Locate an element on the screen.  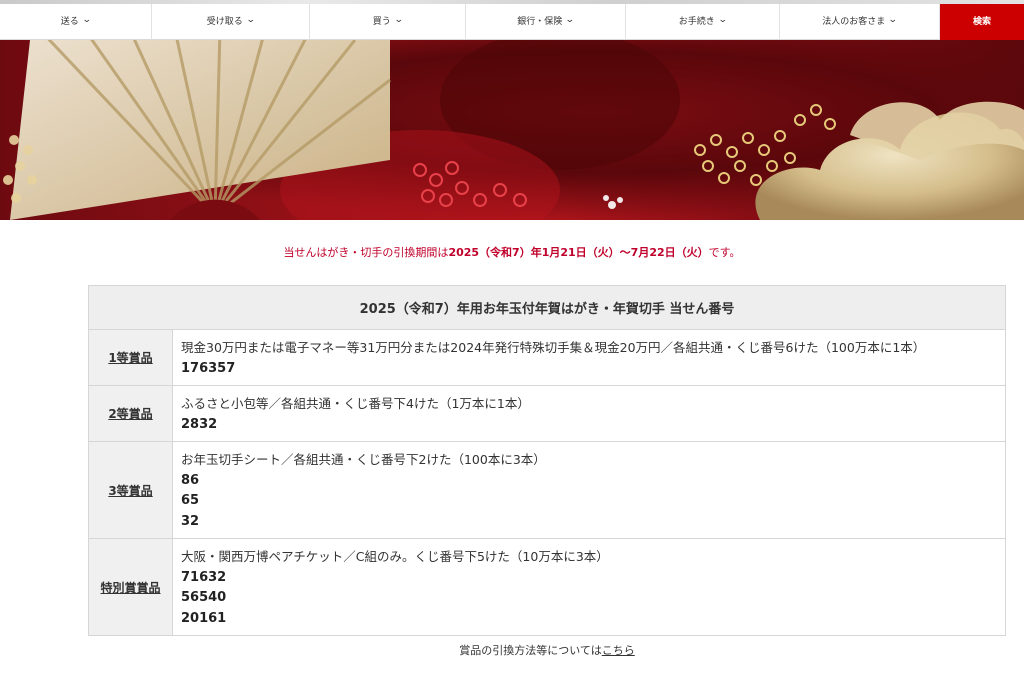
footer-note: 賞品の引換方法等についてはこちら is located at coordinates (512, 650).